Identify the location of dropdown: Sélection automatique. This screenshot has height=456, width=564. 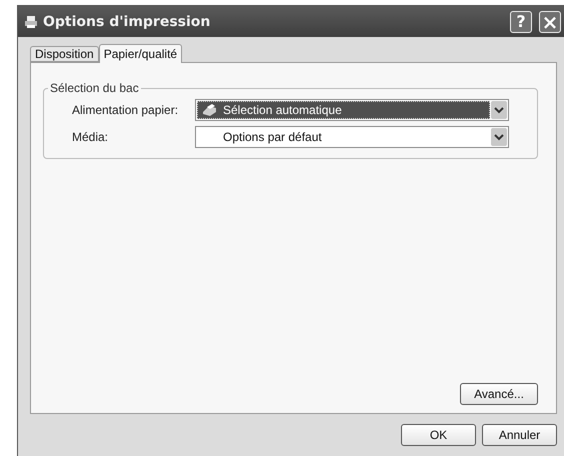
(352, 110).